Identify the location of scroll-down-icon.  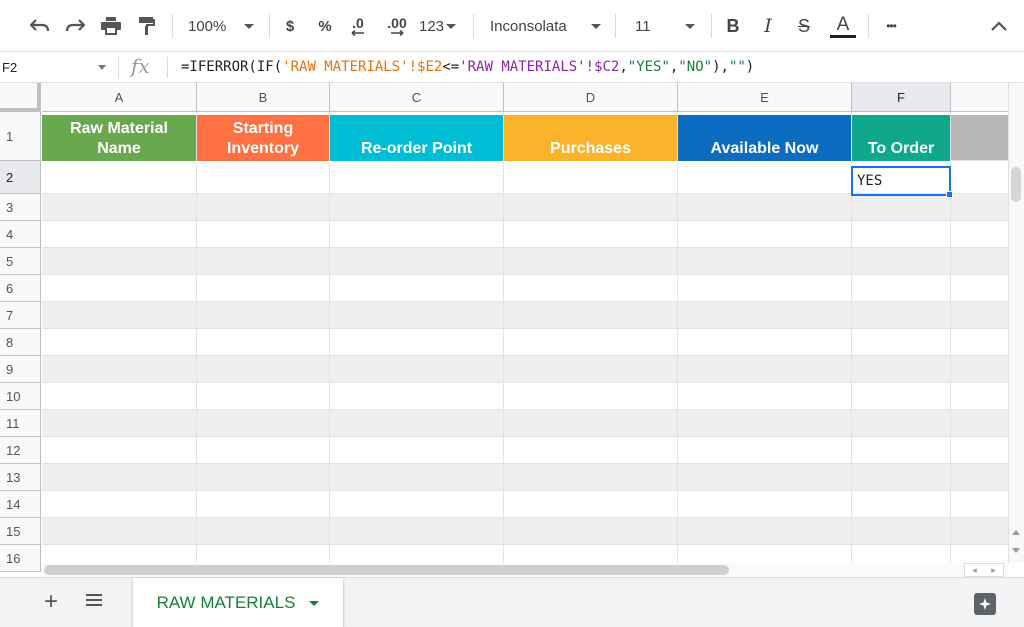
(1016, 550).